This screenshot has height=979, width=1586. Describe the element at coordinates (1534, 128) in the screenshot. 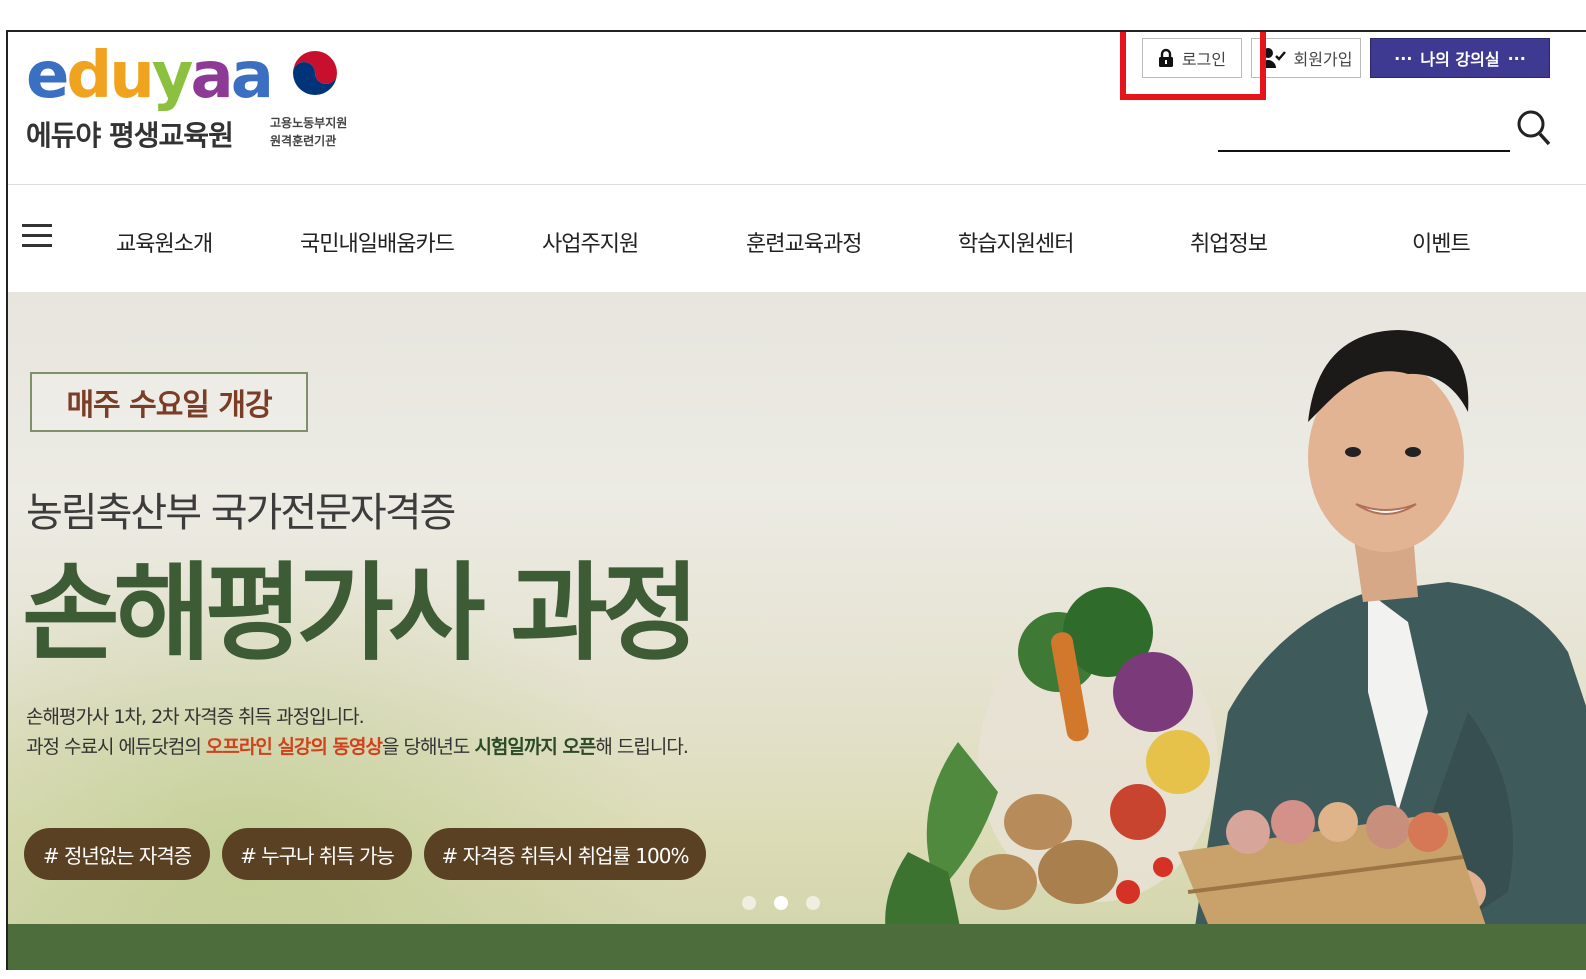

I see `search-icon` at that location.